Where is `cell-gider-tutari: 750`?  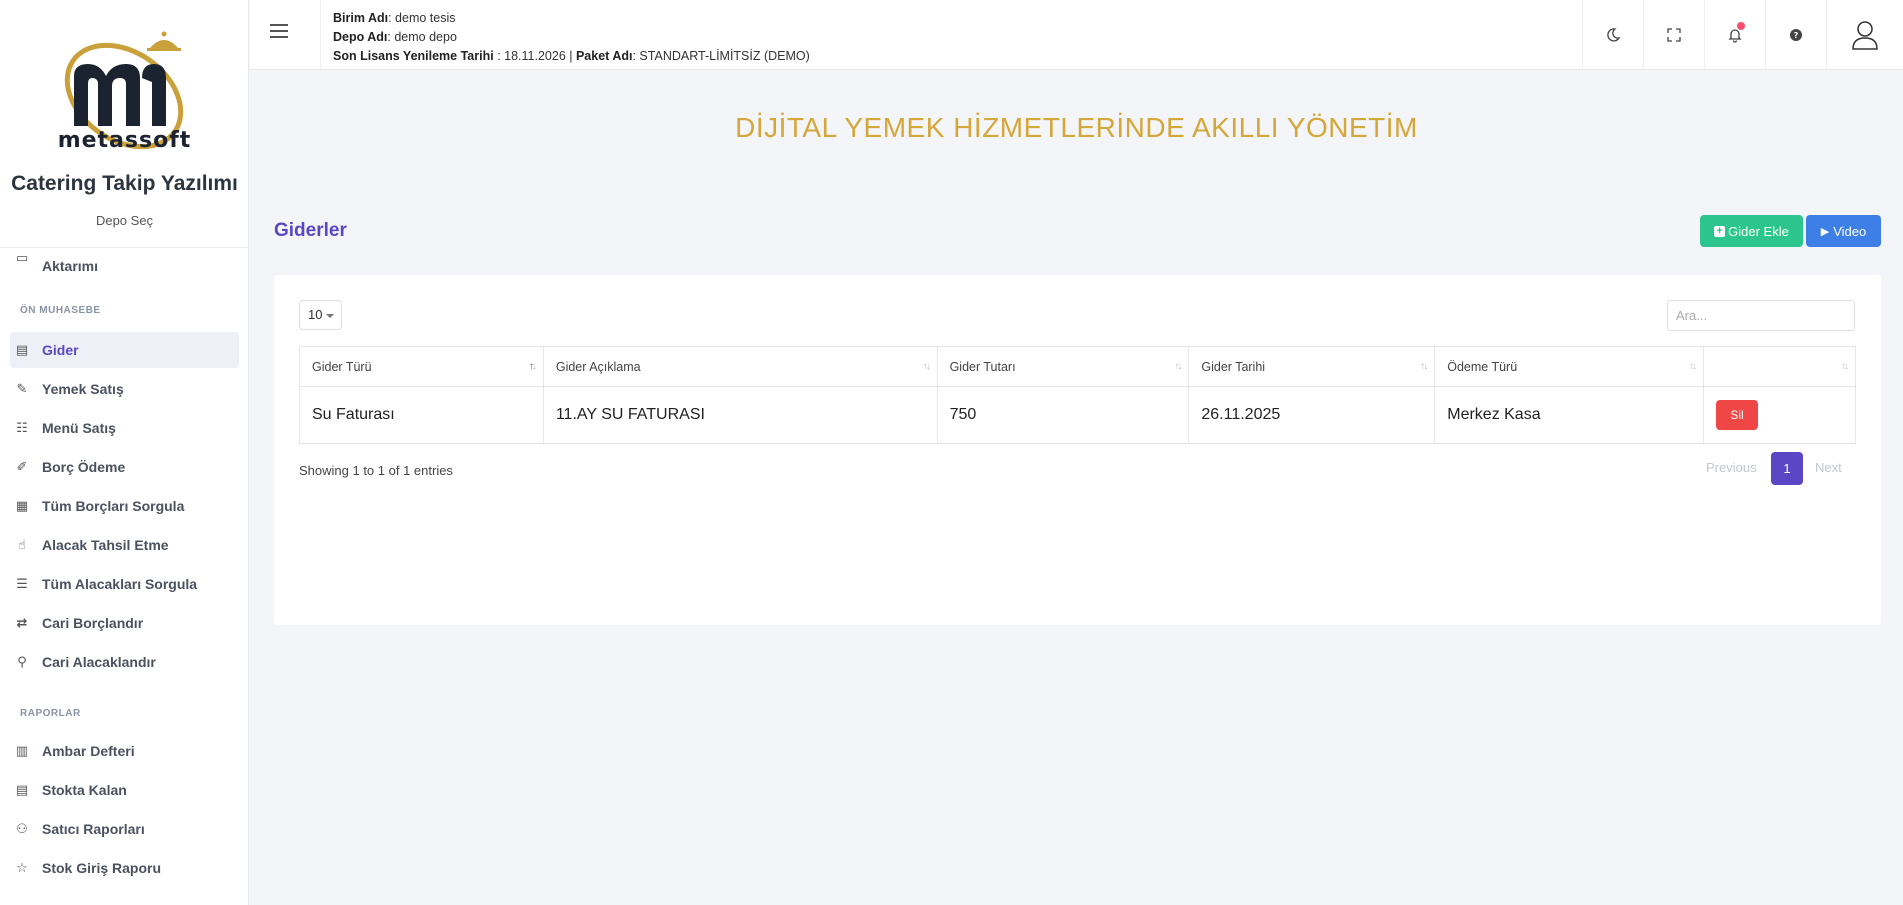 cell-gider-tutari: 750 is located at coordinates (1063, 415).